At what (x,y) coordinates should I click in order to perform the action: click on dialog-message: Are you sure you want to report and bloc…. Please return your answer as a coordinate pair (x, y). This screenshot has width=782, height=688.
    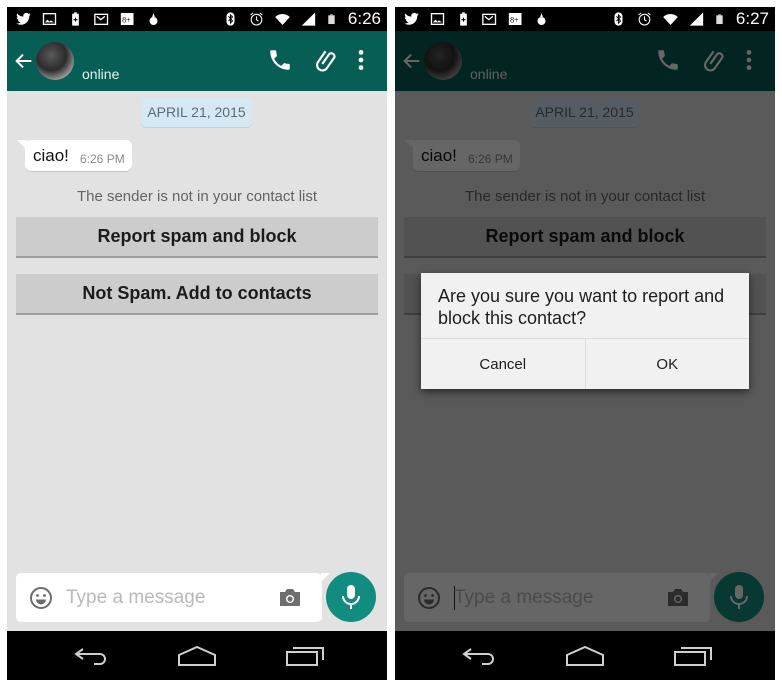
    Looking at the image, I should click on (581, 307).